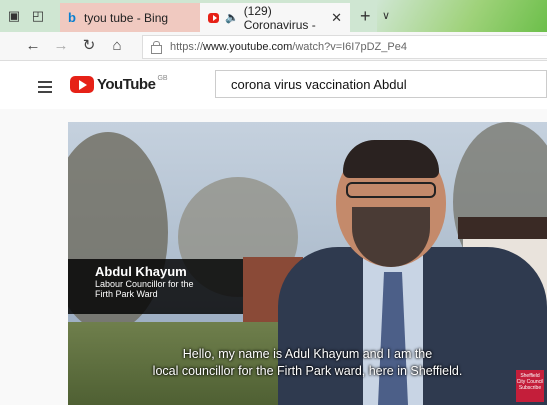 This screenshot has height=405, width=547. I want to click on speaker-glasses, so click(391, 190).